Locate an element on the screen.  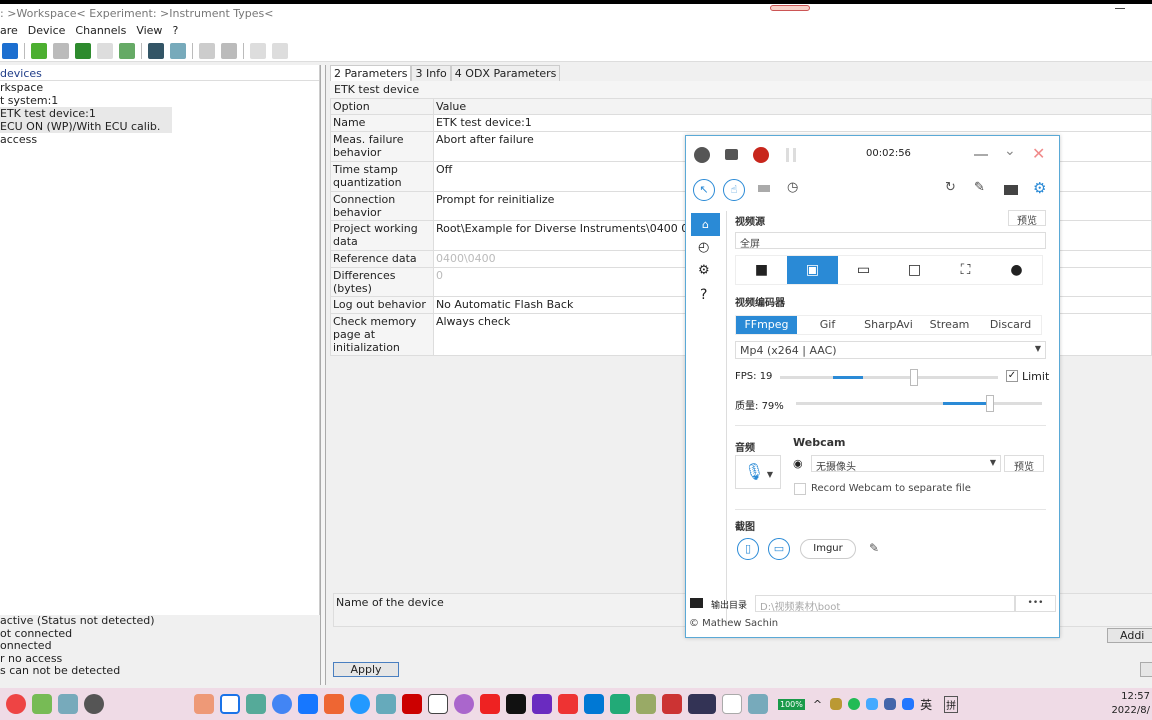
menu-view: View is located at coordinates (149, 30).